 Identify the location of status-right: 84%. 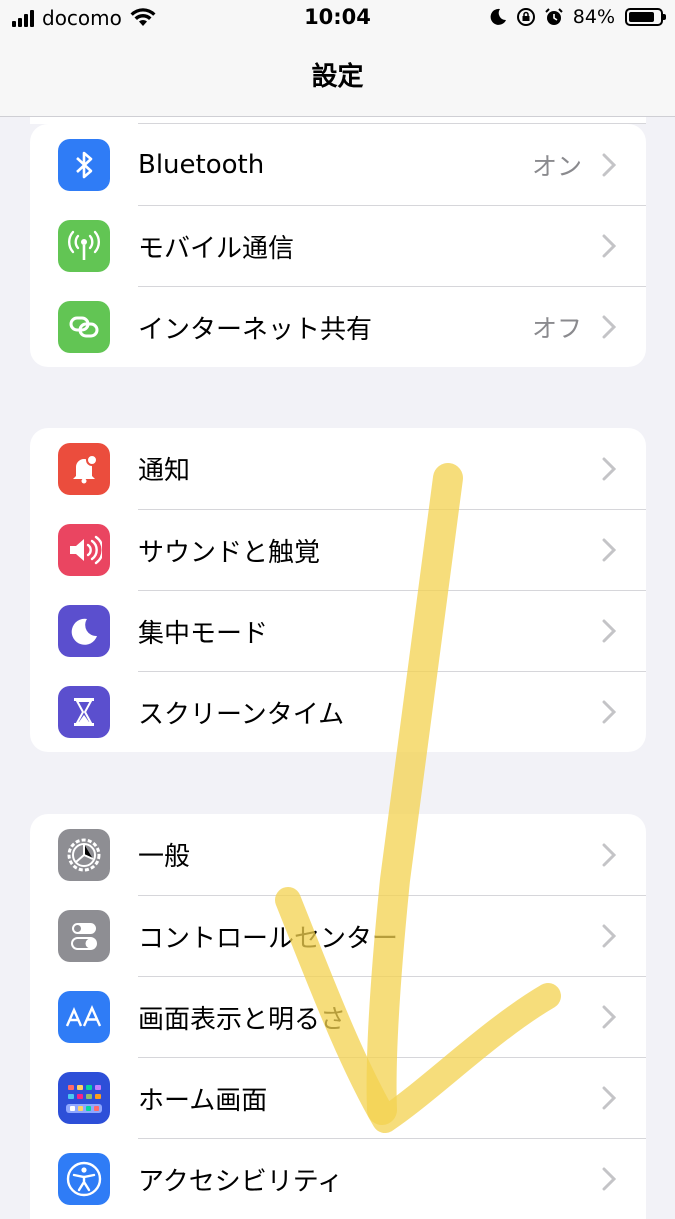
(576, 17).